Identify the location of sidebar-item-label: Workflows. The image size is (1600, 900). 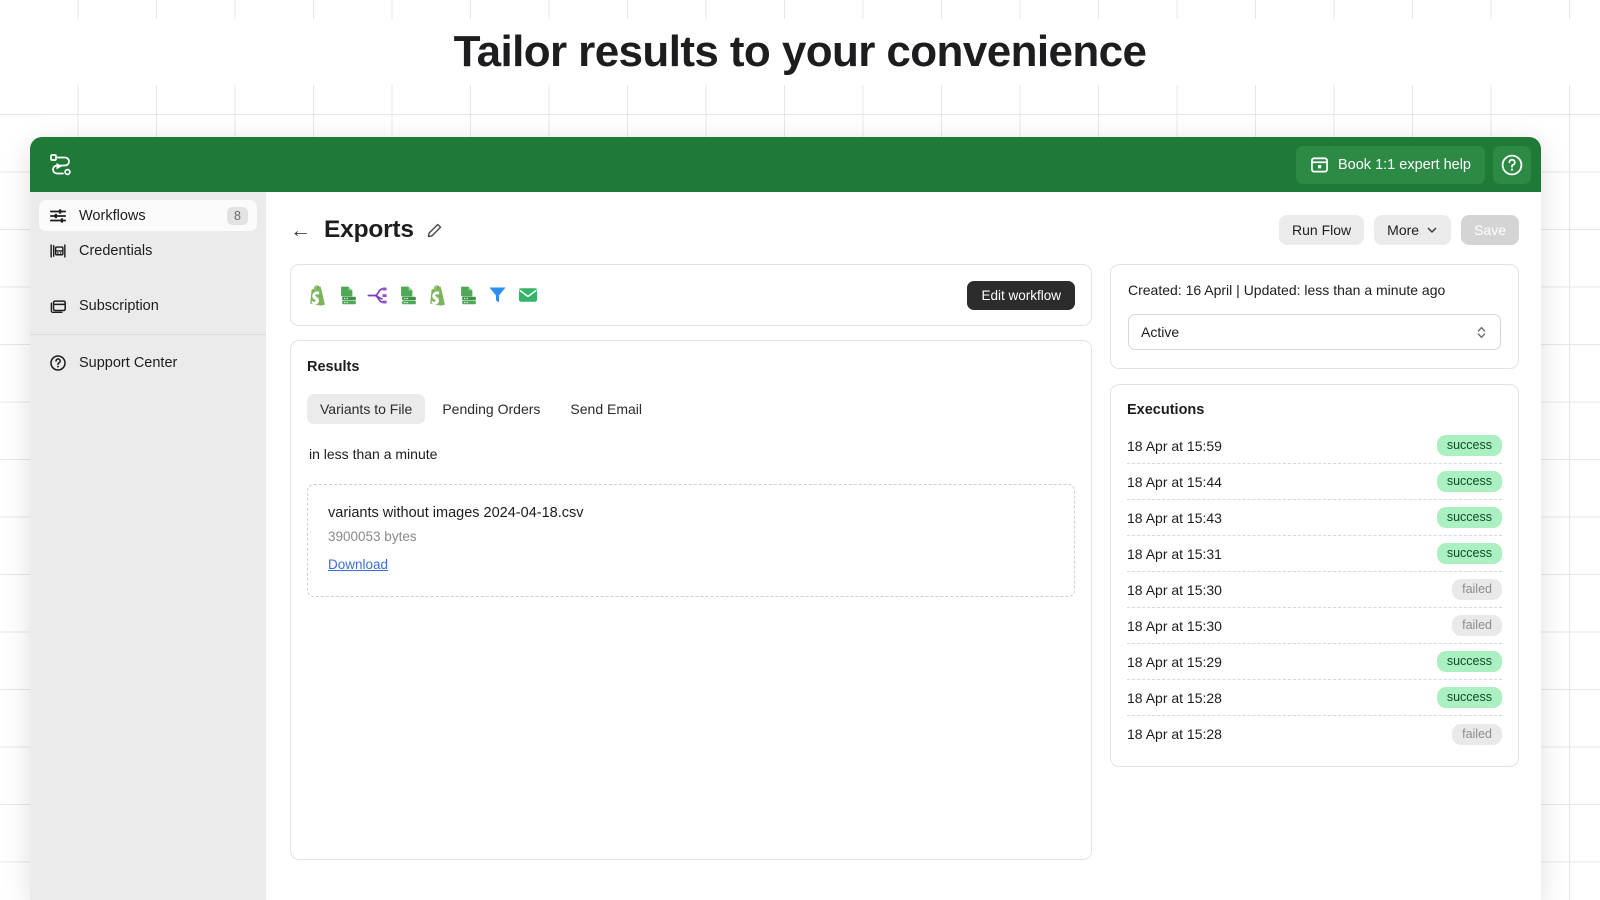
(112, 215).